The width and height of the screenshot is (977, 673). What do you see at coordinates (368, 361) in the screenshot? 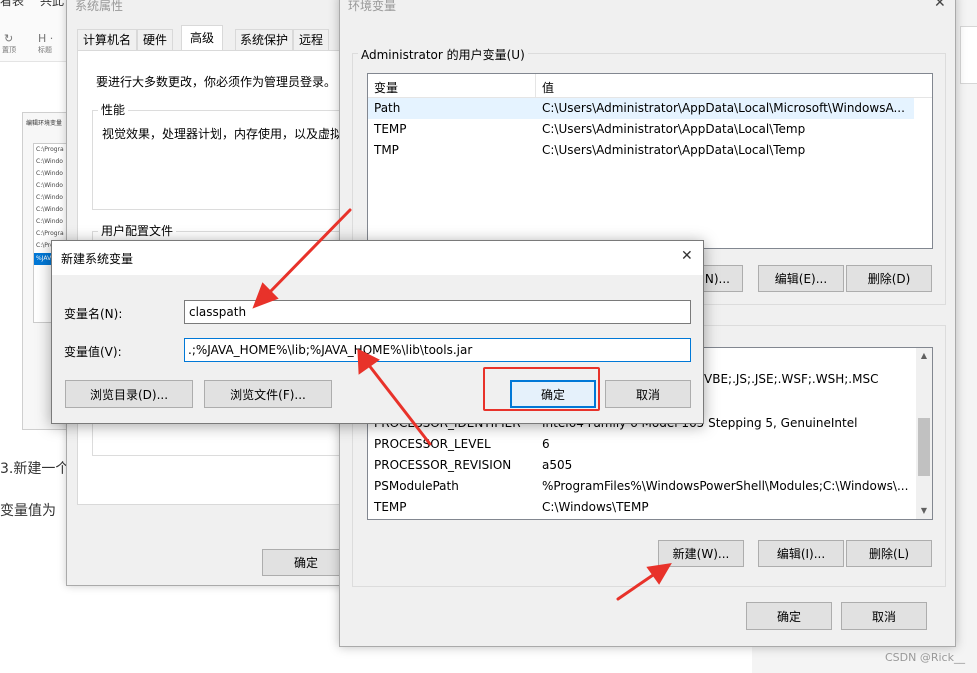
I see `arrowhead-value` at bounding box center [368, 361].